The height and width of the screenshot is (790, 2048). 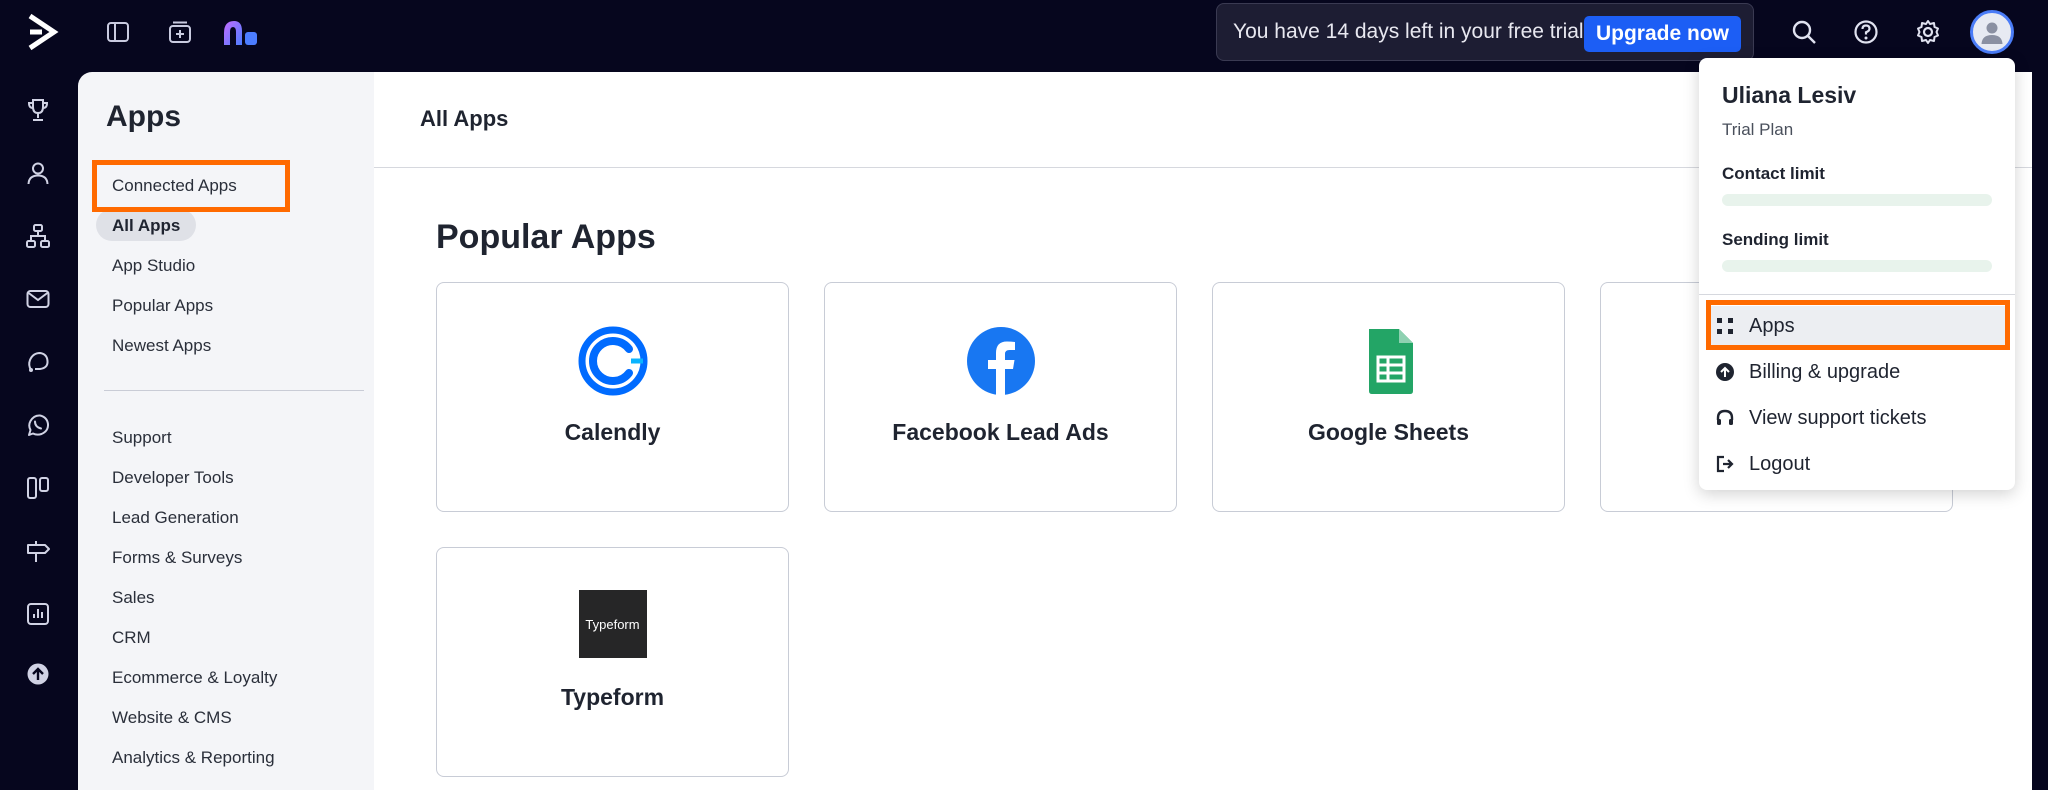 I want to click on deals-pipeline-icon, so click(x=38, y=488).